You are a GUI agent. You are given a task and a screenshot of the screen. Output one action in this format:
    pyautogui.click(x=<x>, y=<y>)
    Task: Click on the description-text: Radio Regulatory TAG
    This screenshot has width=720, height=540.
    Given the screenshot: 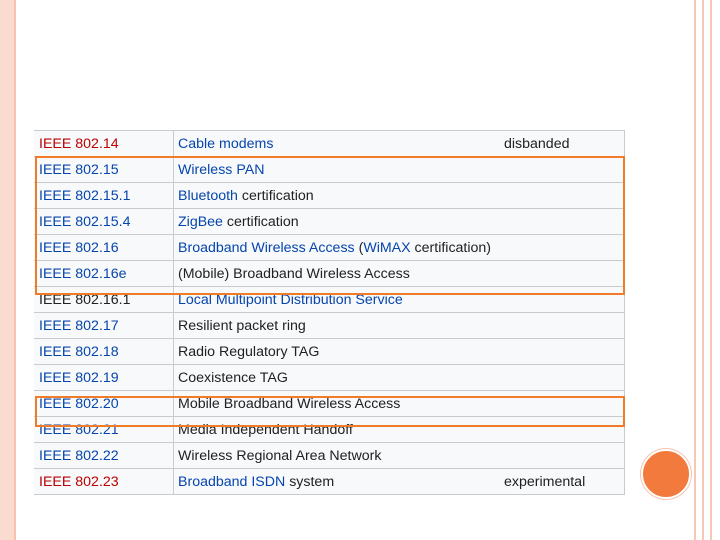 What is the action you would take?
    pyautogui.click(x=249, y=352)
    